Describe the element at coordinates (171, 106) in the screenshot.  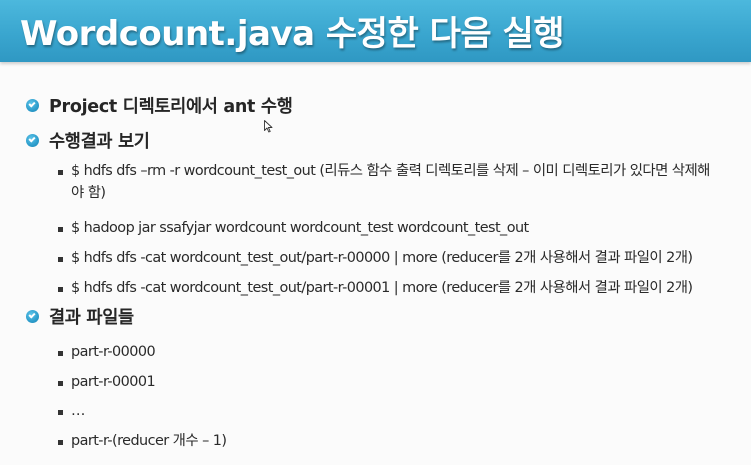
I see `bullet-text: Project 디렉토리에서 ant 수행` at that location.